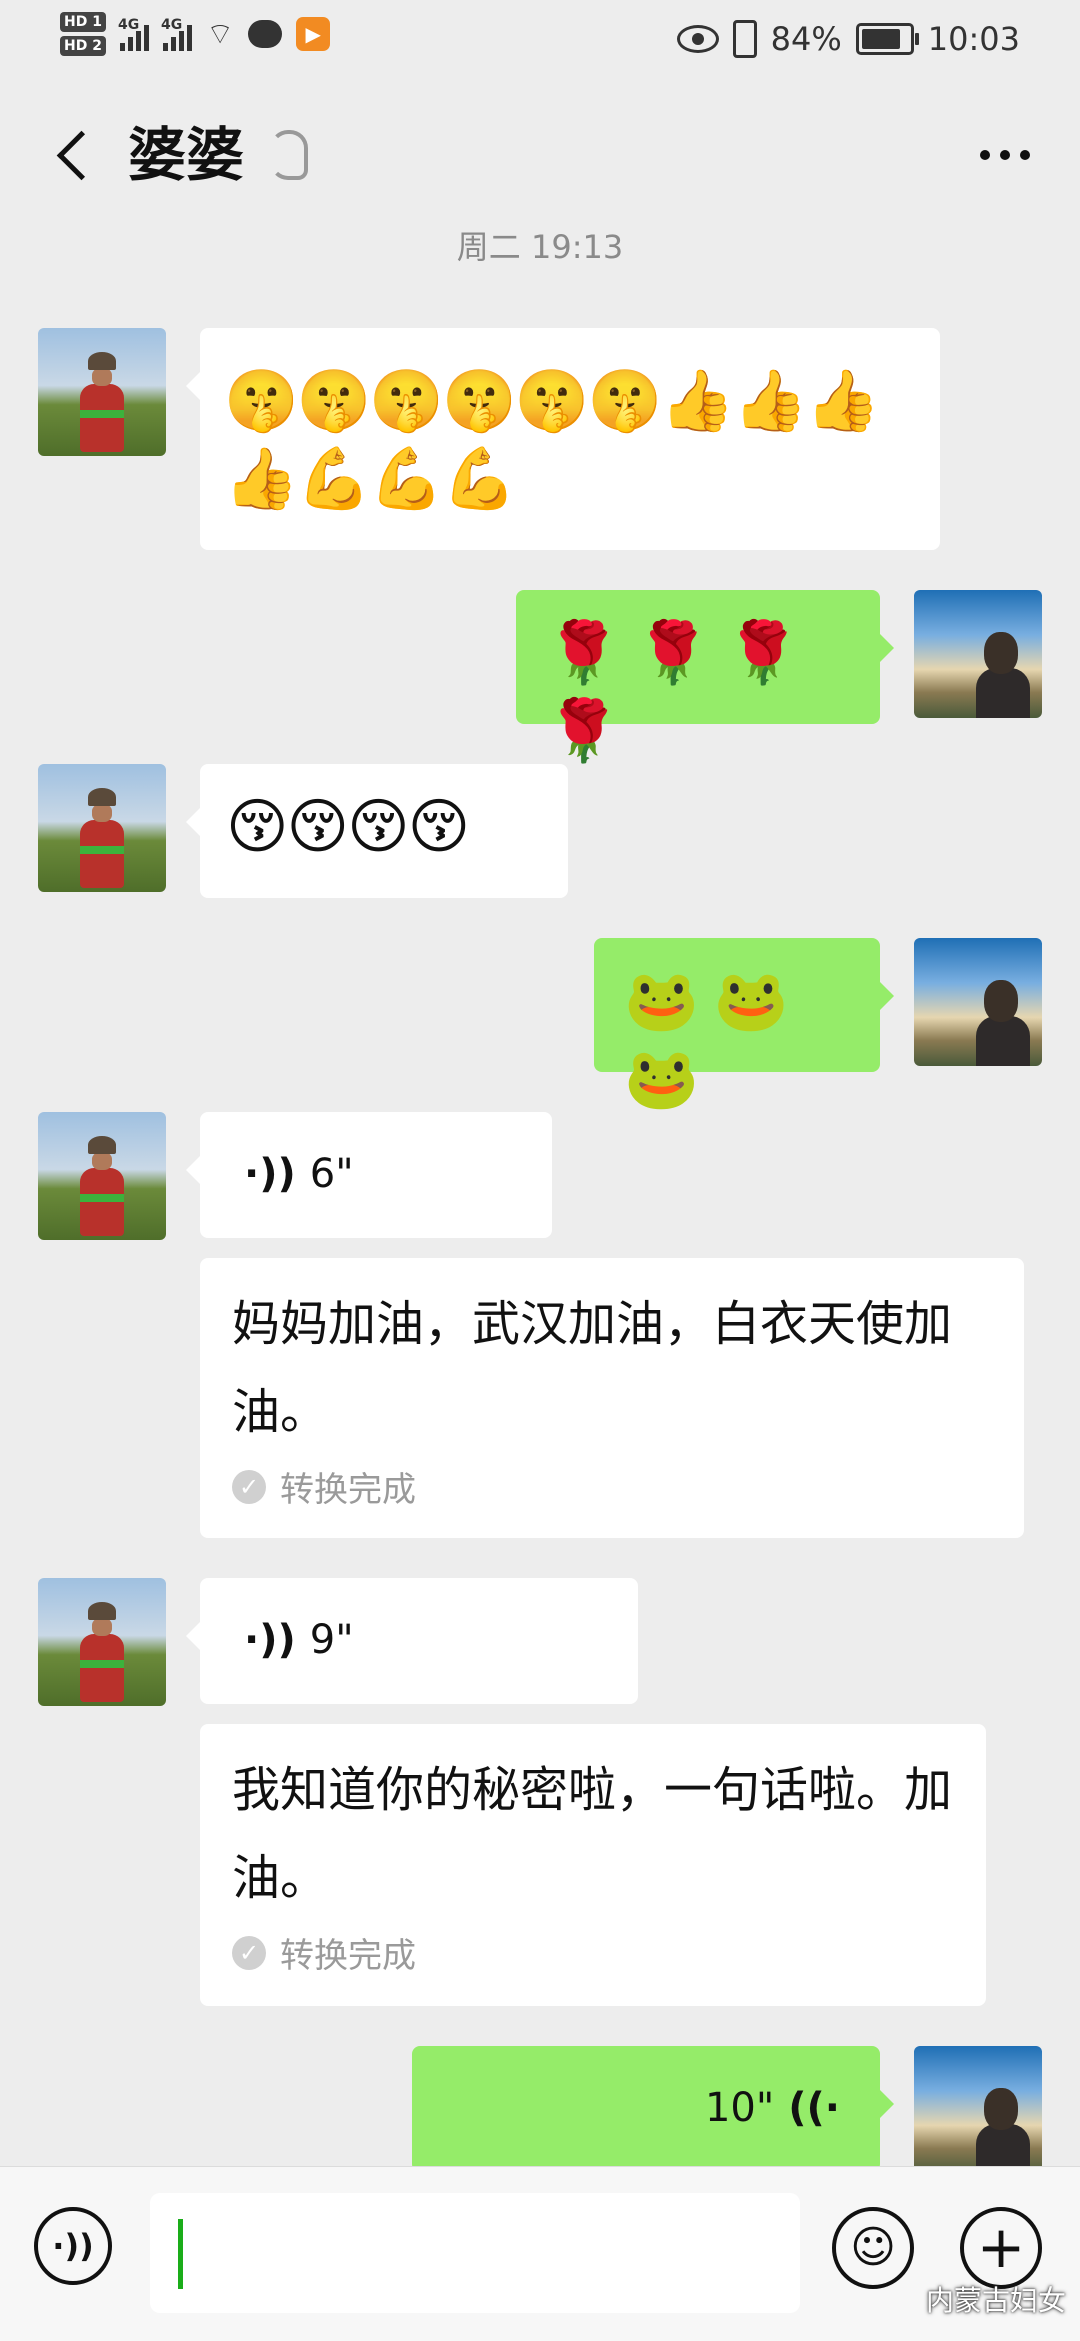 Image resolution: width=1080 pixels, height=2341 pixels. Describe the element at coordinates (995, 2300) in the screenshot. I see `watermark: 内蒙古妇女` at that location.